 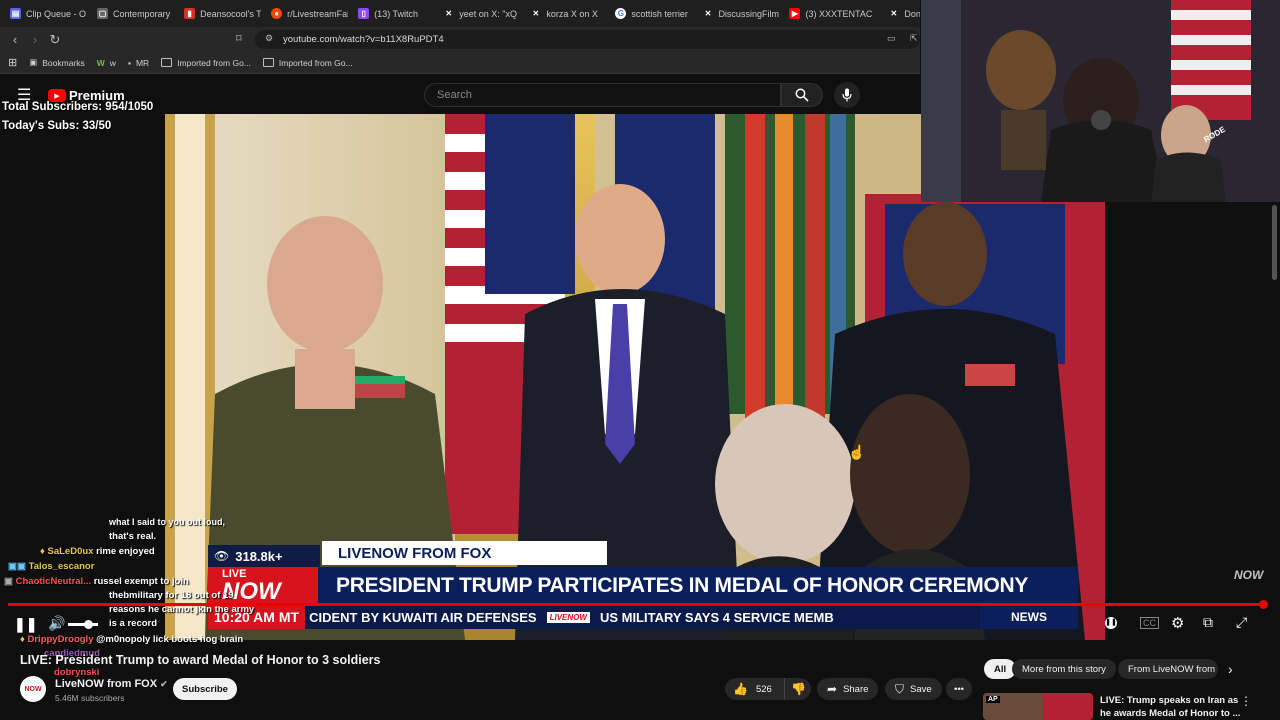 I want to click on bookmark-star-icon: ⌑, so click(x=239, y=38).